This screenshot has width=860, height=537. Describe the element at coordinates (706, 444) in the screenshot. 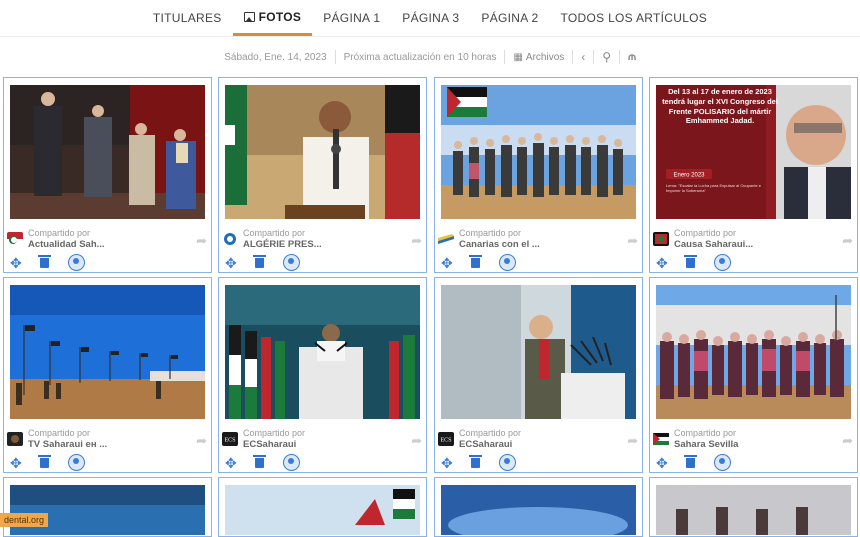

I see `source-name: Sahara Sevilla` at that location.